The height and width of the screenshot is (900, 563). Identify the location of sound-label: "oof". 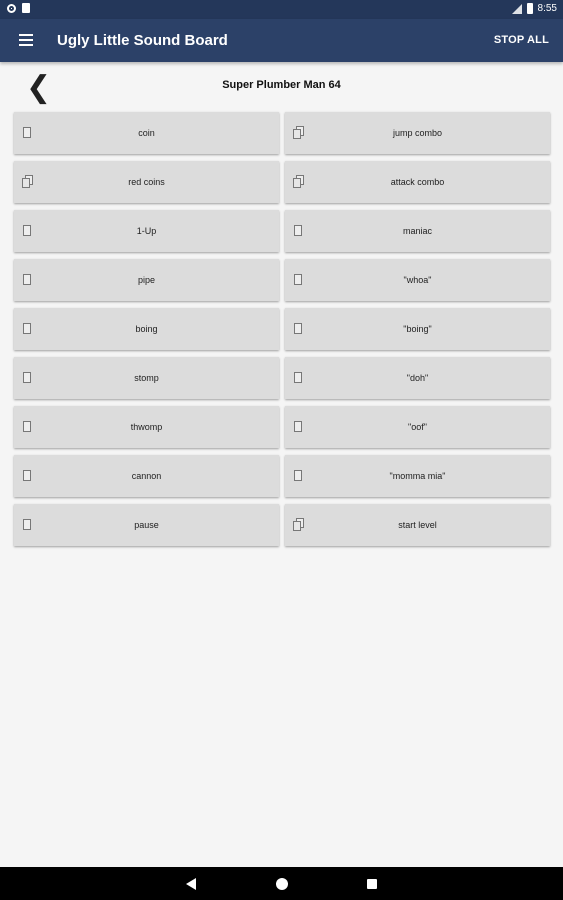
(417, 427).